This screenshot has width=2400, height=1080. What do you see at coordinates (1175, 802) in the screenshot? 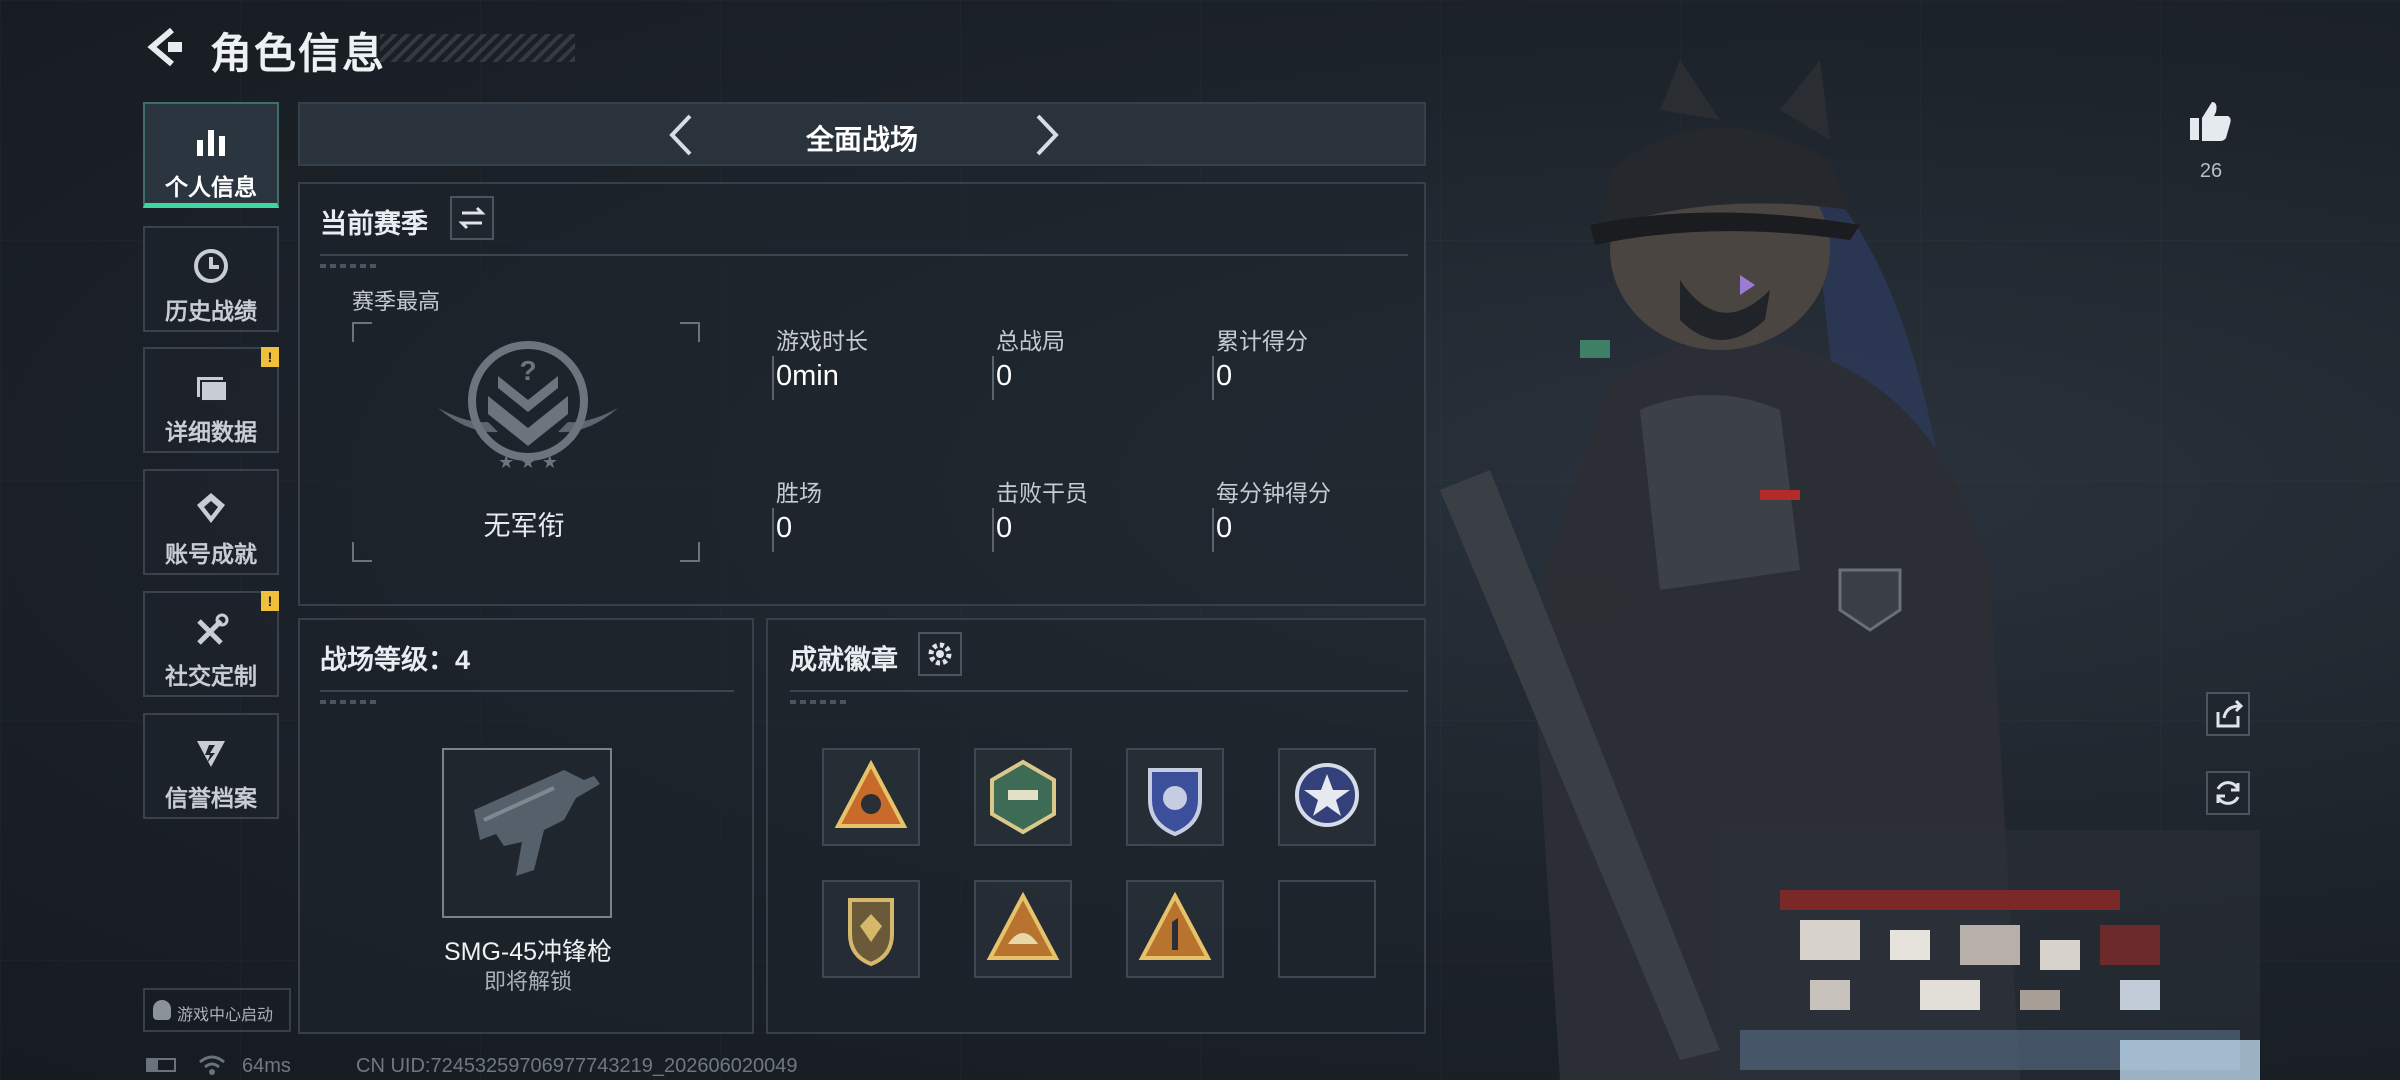
I see `shield-medal-icon` at bounding box center [1175, 802].